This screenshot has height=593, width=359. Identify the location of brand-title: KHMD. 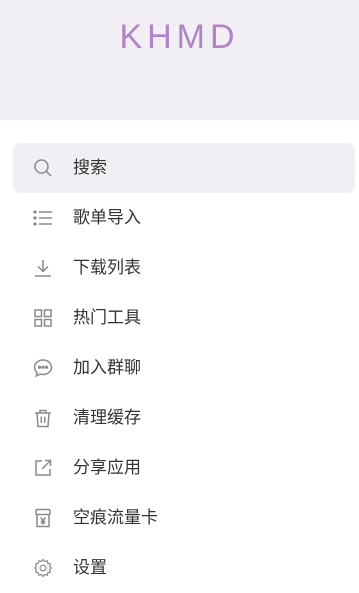
(179, 37).